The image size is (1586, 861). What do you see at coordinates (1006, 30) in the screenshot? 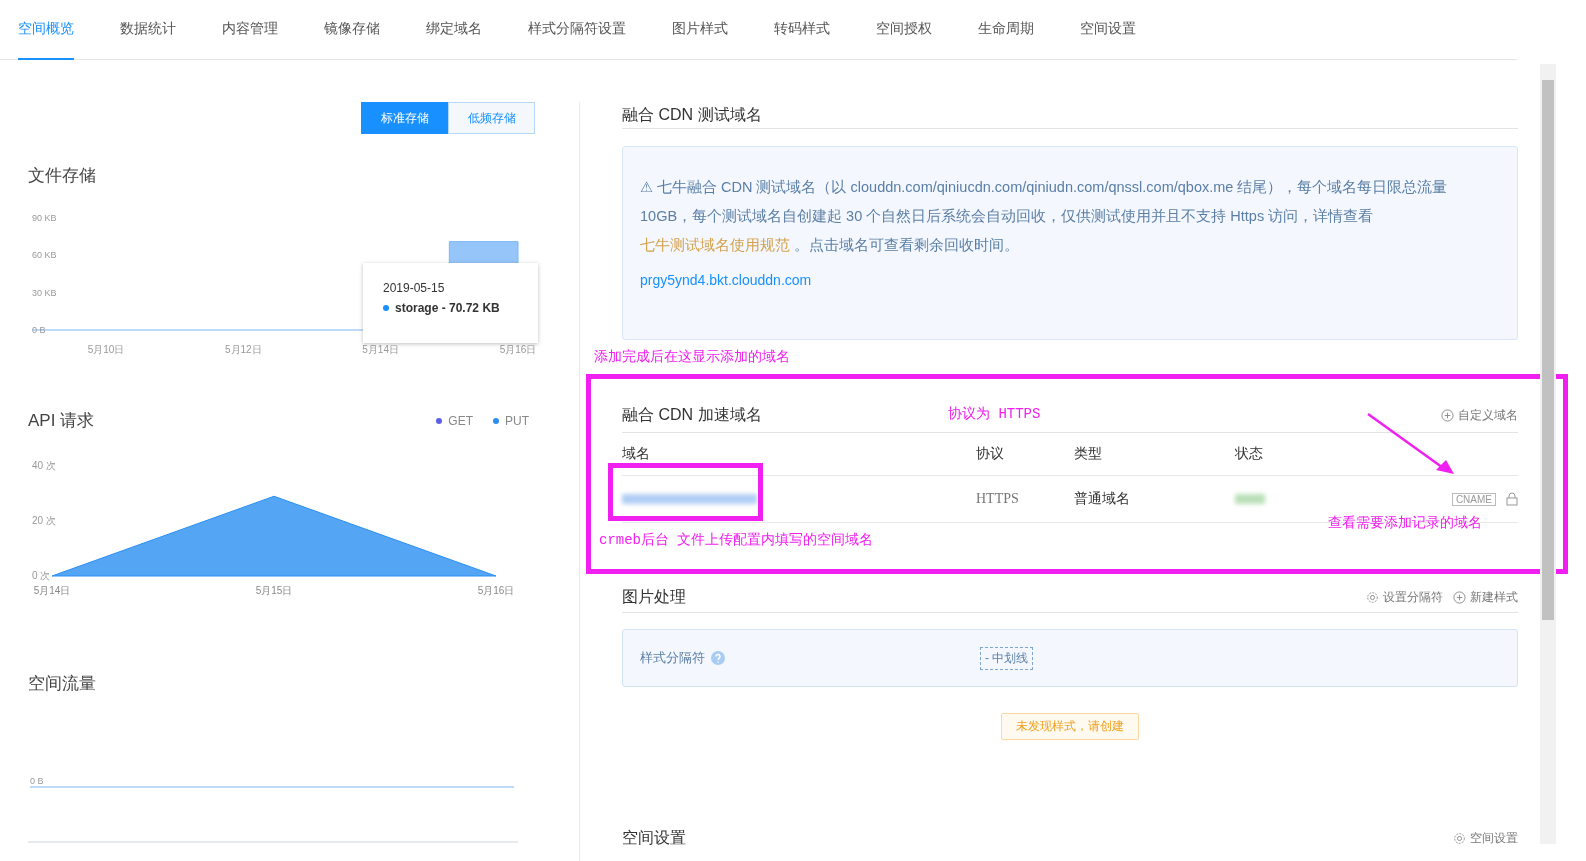
I see `nav-tab: 生命周期` at bounding box center [1006, 30].